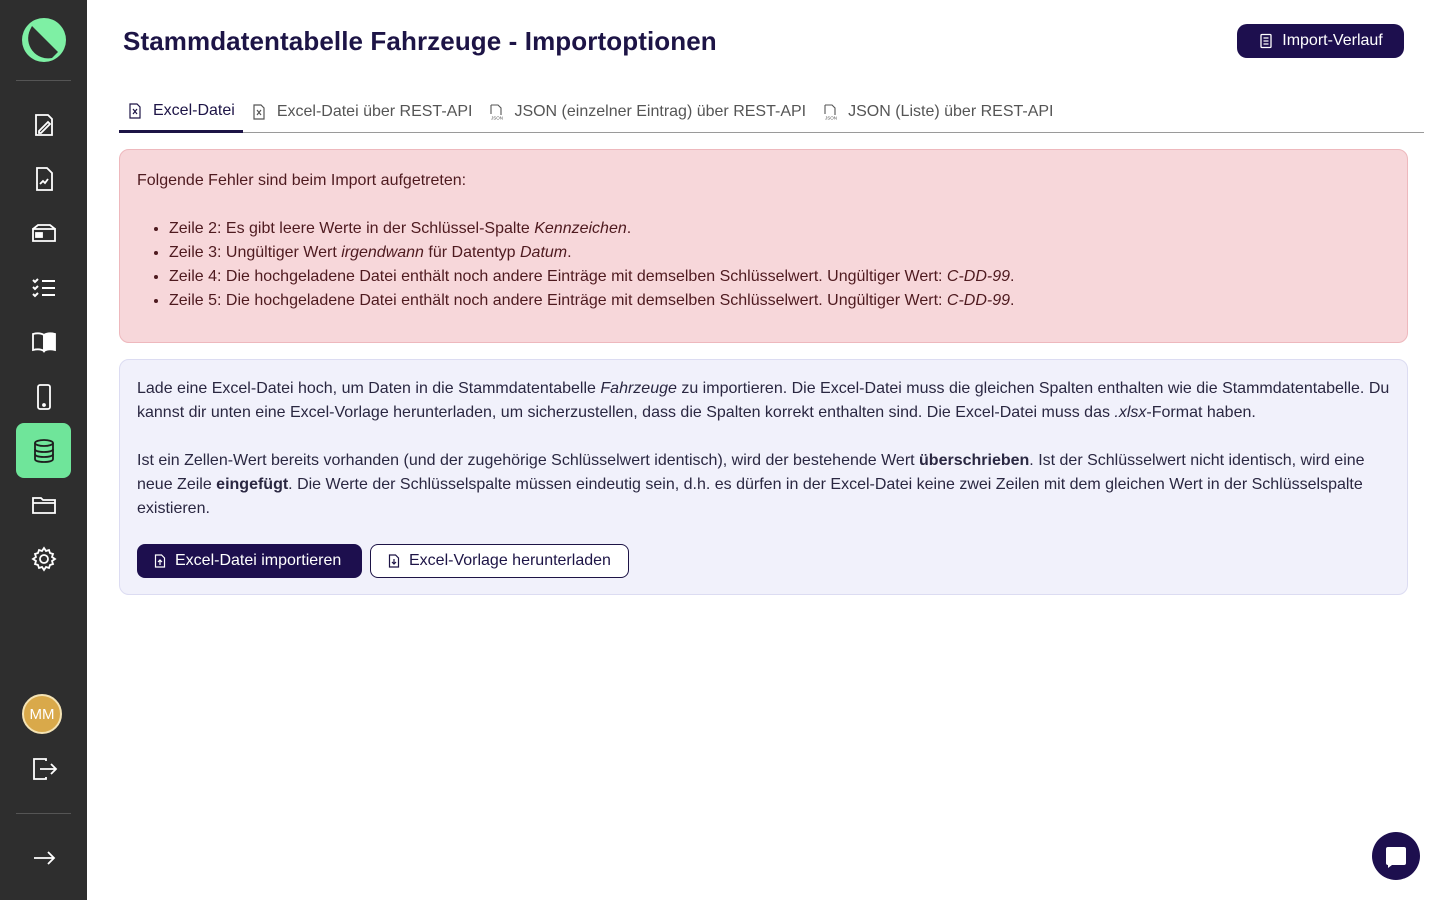  What do you see at coordinates (160, 561) in the screenshot?
I see `file-upload-icon` at bounding box center [160, 561].